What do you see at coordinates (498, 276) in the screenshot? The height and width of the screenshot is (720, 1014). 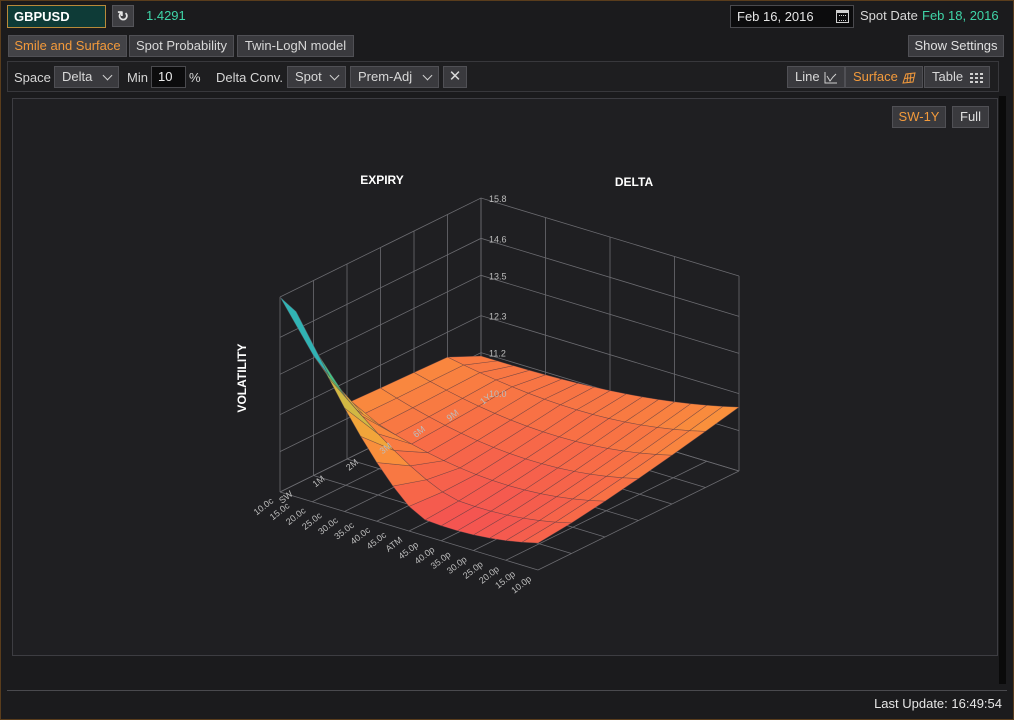 I see `volatility-tick-label: 13.5` at bounding box center [498, 276].